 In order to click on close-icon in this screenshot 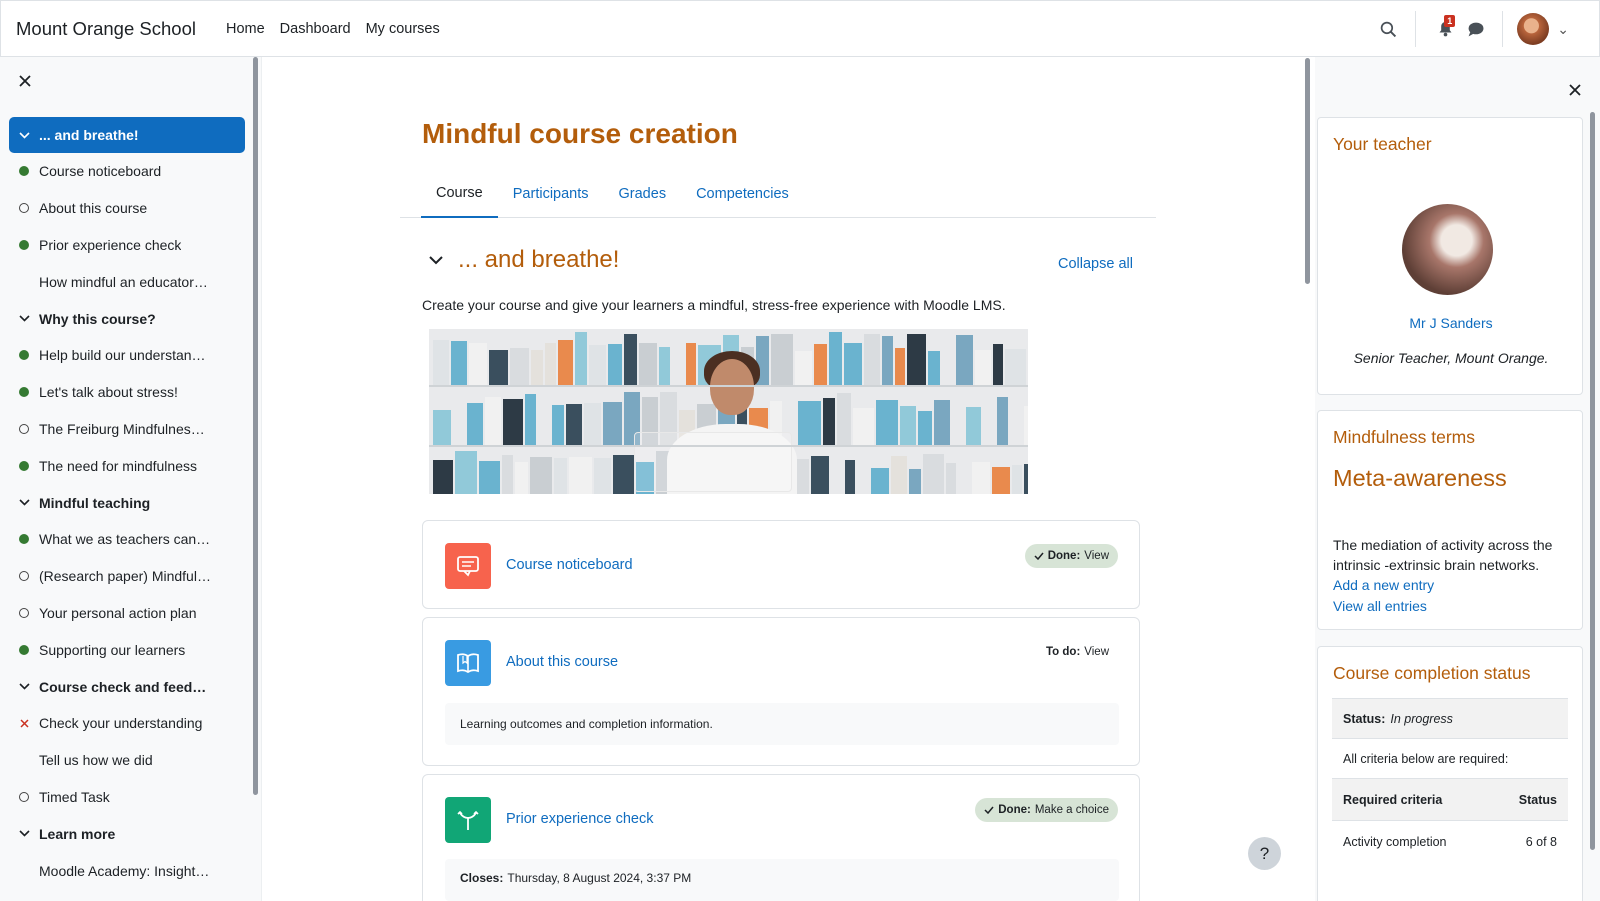, I will do `click(25, 81)`.